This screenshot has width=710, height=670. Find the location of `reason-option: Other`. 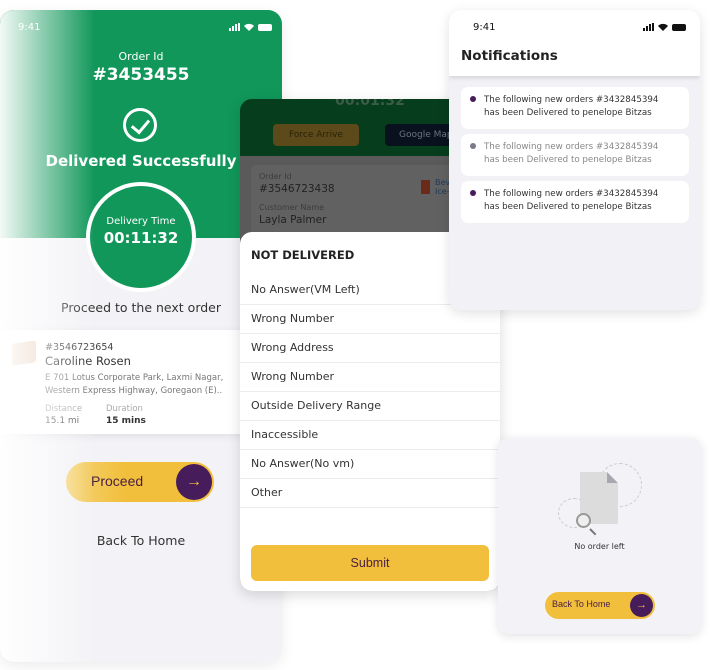

reason-option: Other is located at coordinates (370, 493).